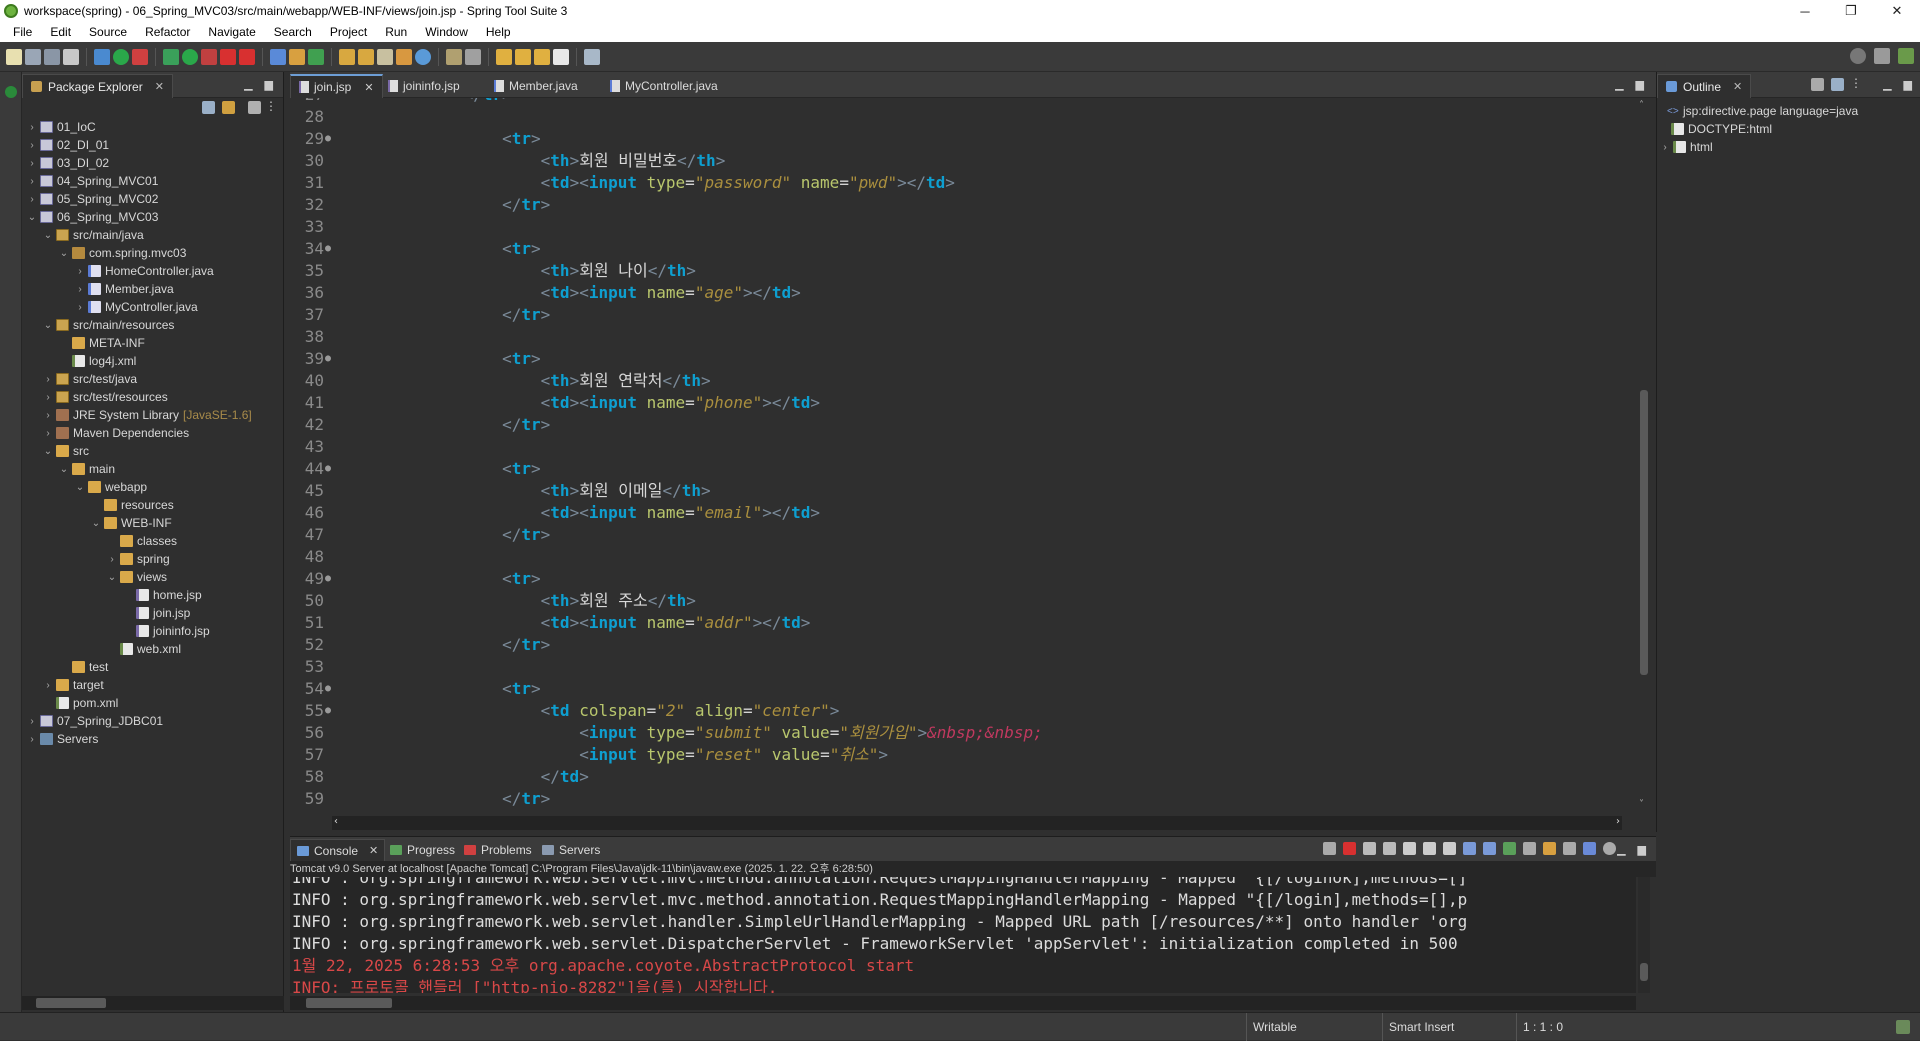 The image size is (1920, 1041). What do you see at coordinates (963, 667) in the screenshot?
I see `code-line: 53` at bounding box center [963, 667].